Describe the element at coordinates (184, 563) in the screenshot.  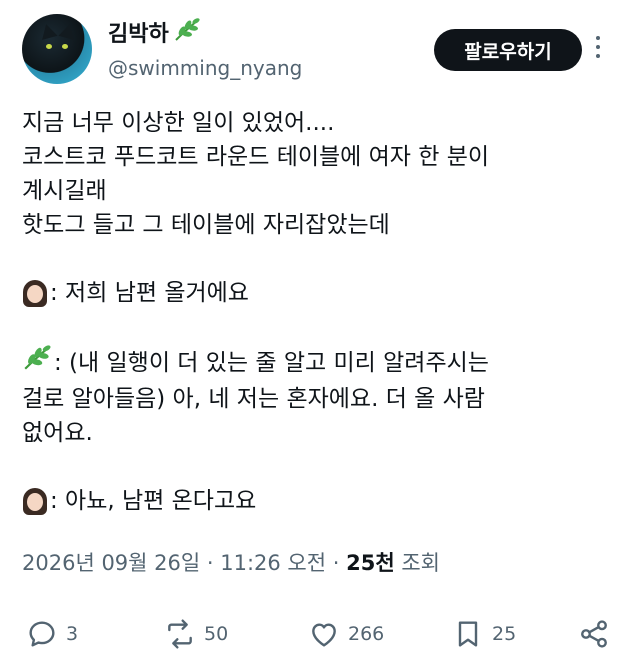
I see `tweet-datetime: 2026년 09월 26일 · 11:26 오전 ·` at that location.